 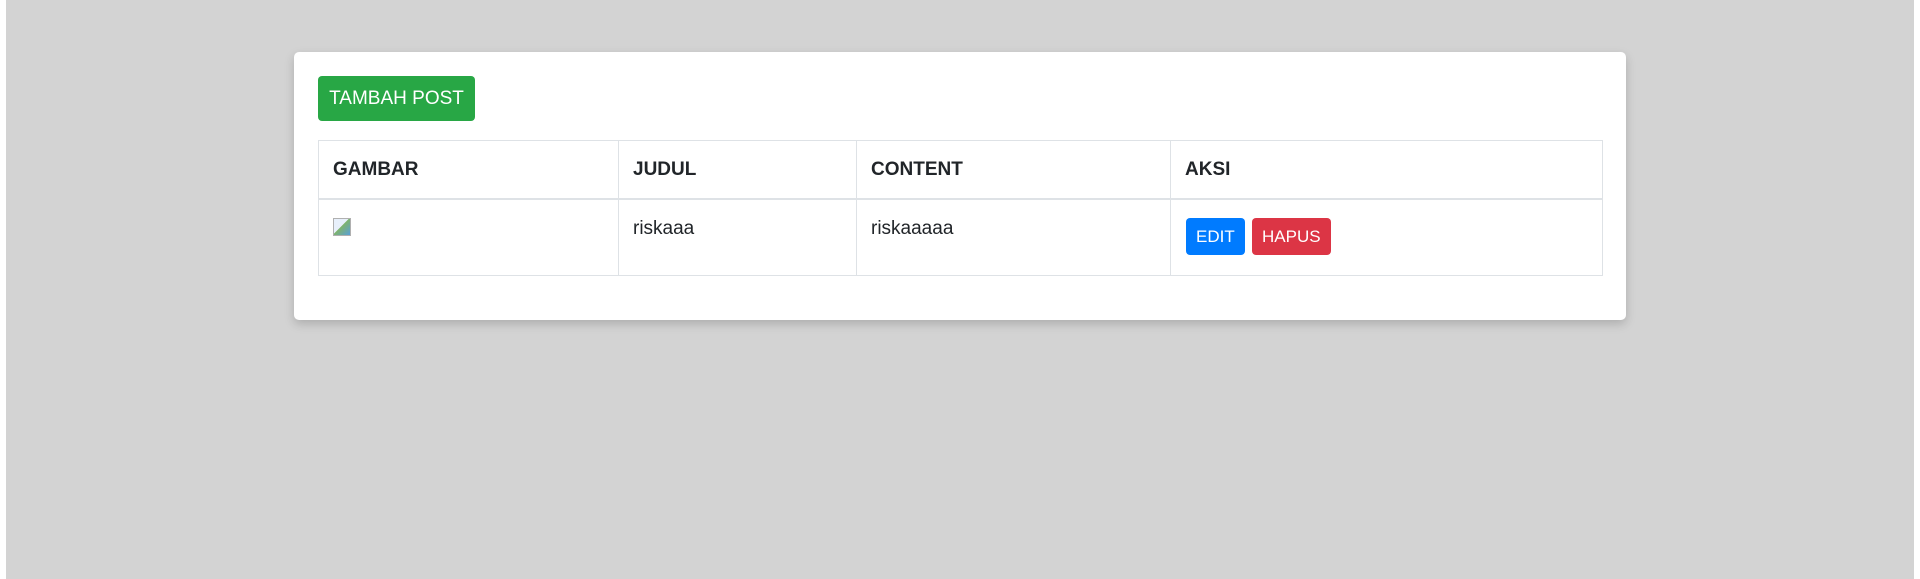 I want to click on column-header-aksi: AKSI, so click(x=1386, y=170).